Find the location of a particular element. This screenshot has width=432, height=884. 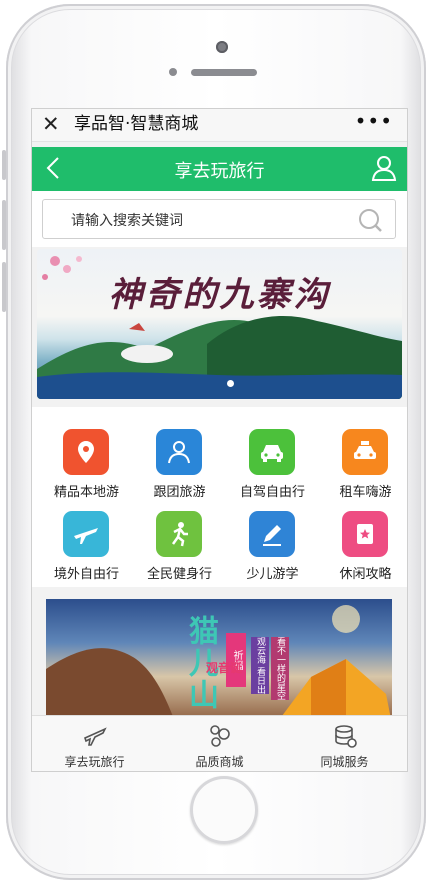

category-label: 跟团旅游 is located at coordinates (179, 492).